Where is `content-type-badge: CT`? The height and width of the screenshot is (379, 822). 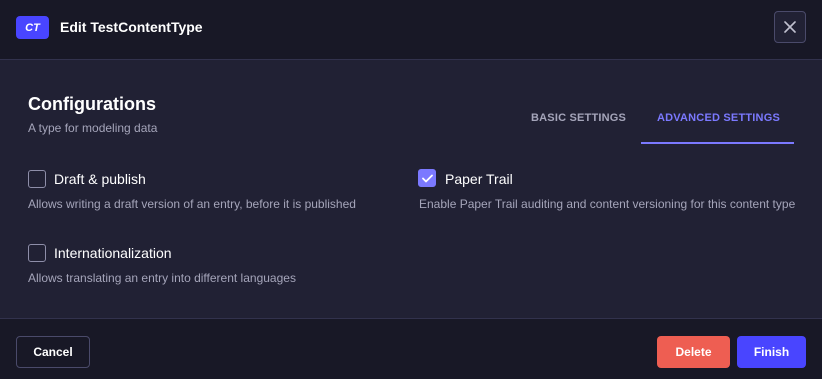
content-type-badge: CT is located at coordinates (32, 27).